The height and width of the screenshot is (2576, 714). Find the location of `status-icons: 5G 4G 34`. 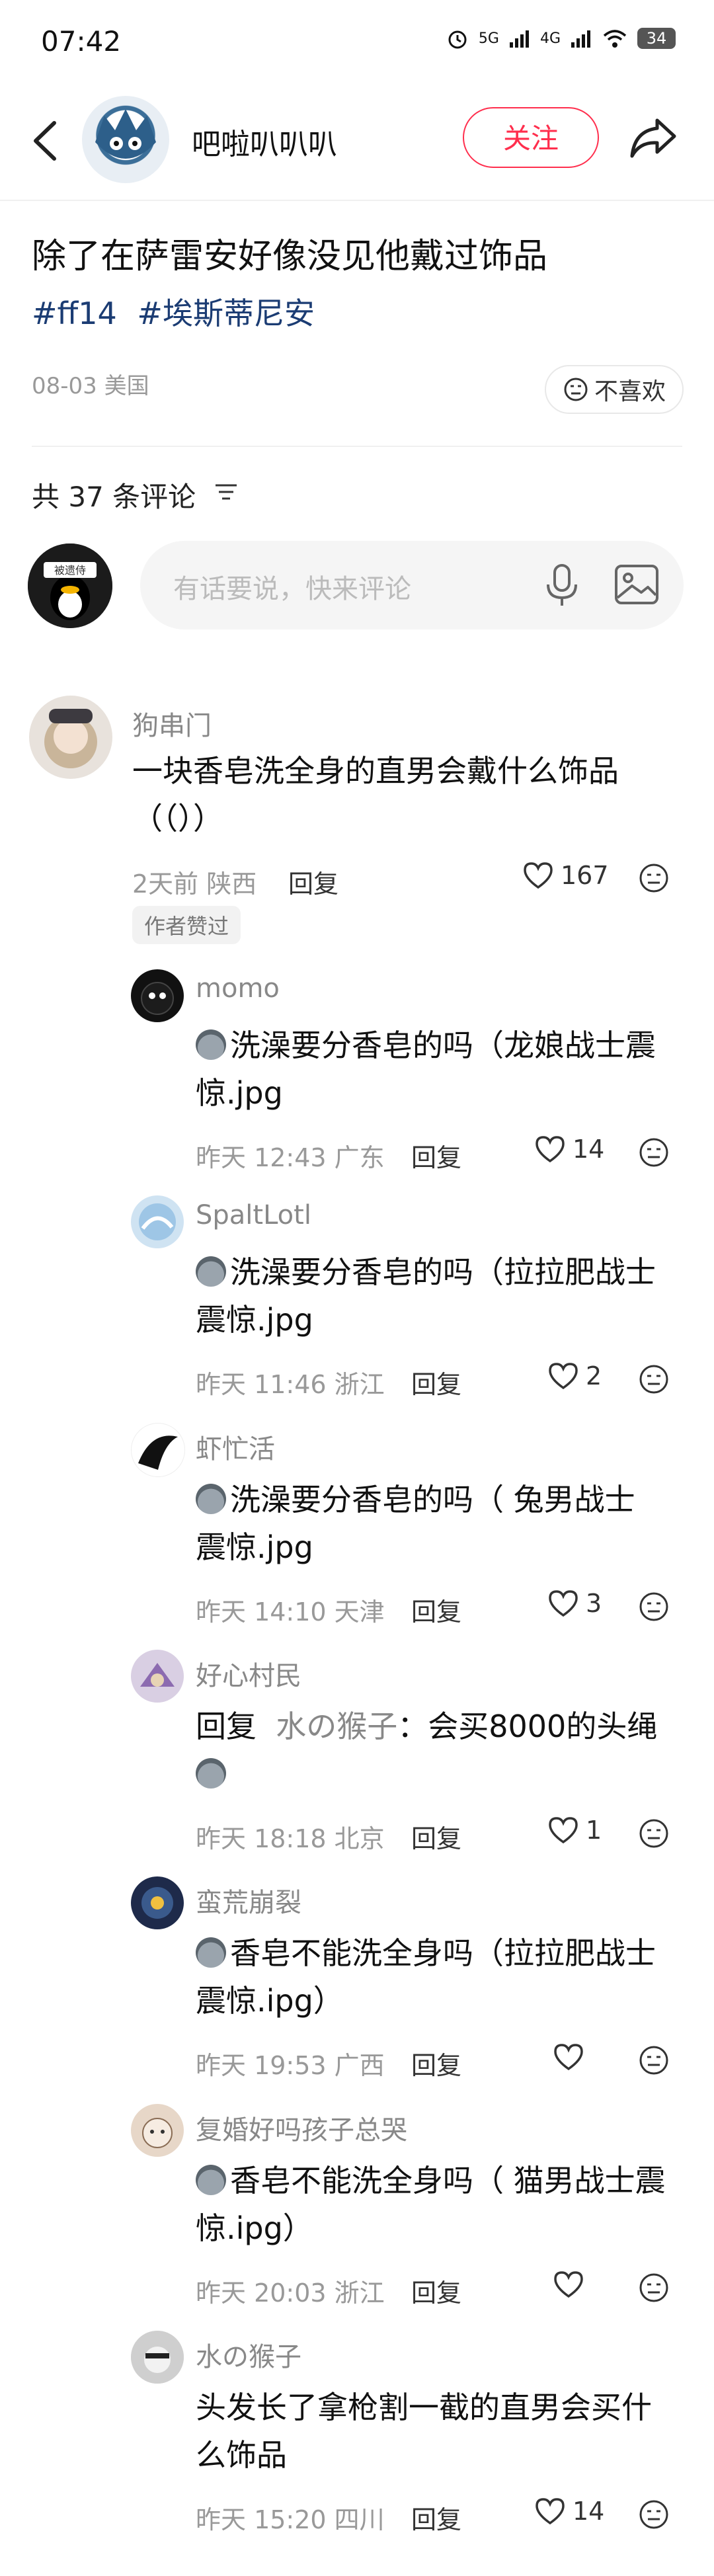

status-icons: 5G 4G 34 is located at coordinates (561, 38).